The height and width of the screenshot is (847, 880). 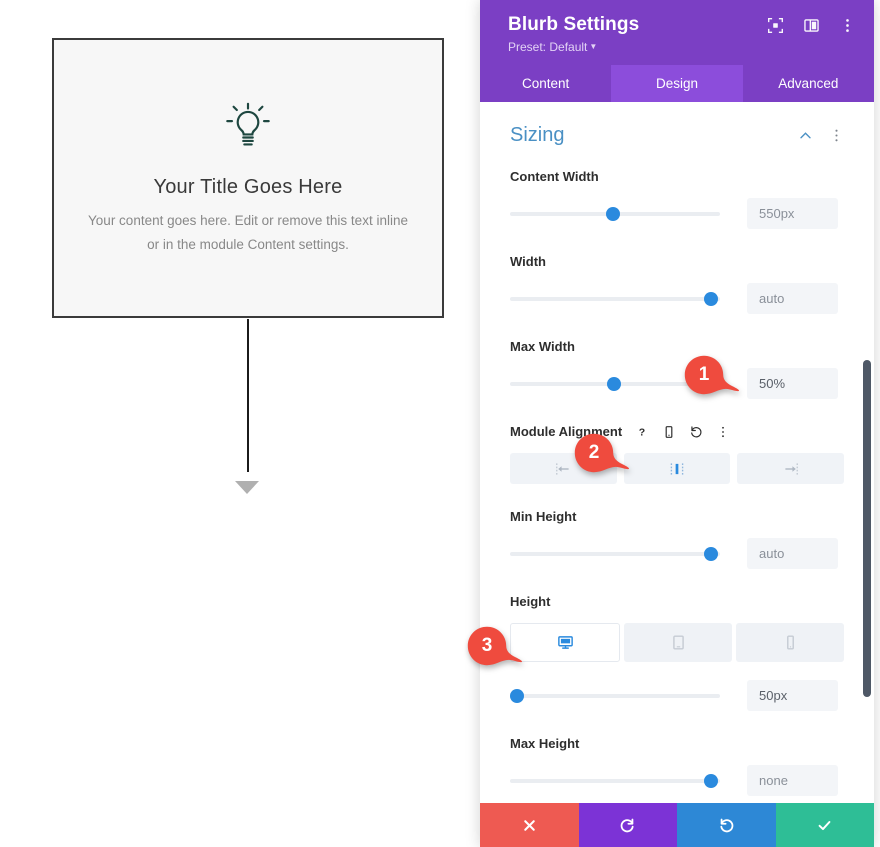 What do you see at coordinates (528, 261) in the screenshot?
I see `width-label: Width` at bounding box center [528, 261].